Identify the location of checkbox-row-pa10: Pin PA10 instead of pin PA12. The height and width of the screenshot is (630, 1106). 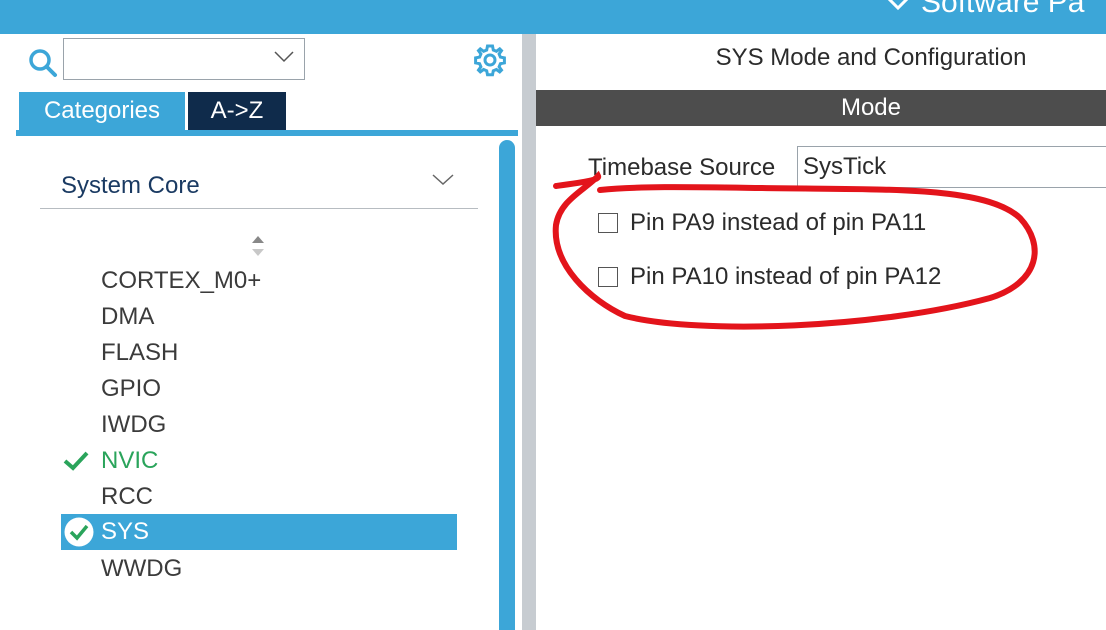
(769, 277).